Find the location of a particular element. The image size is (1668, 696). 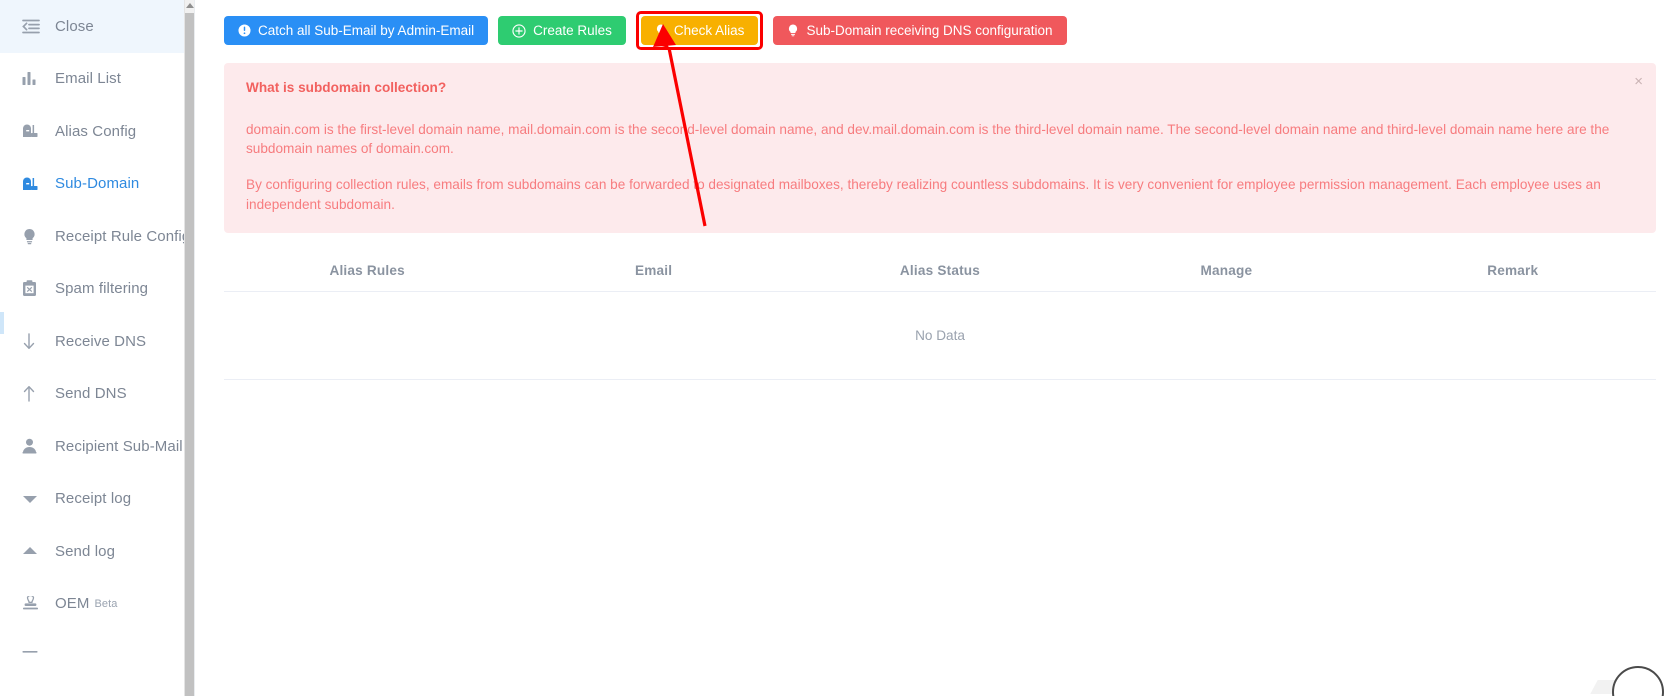

sidebar-item-sub-domain: Sub-Domain is located at coordinates (97, 184).